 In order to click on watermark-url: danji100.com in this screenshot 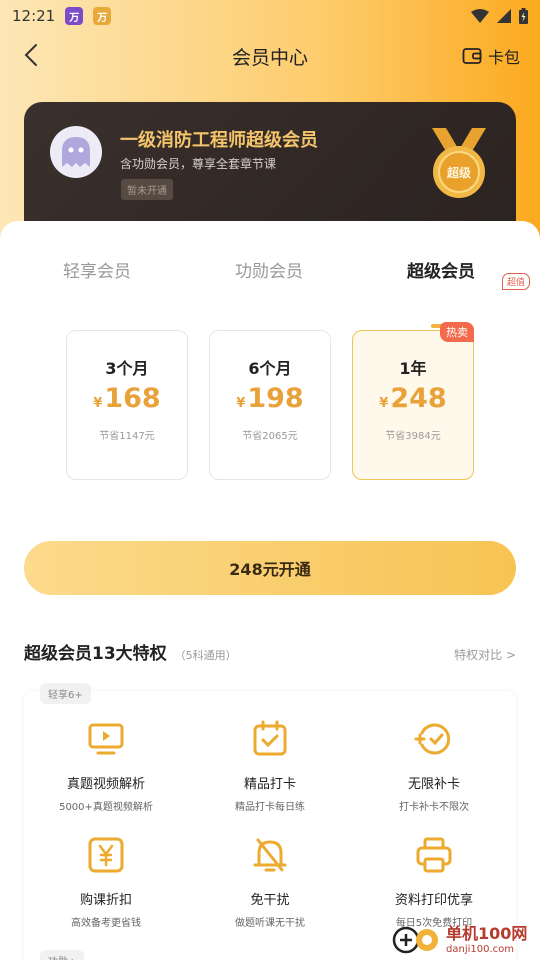, I will do `click(480, 949)`.